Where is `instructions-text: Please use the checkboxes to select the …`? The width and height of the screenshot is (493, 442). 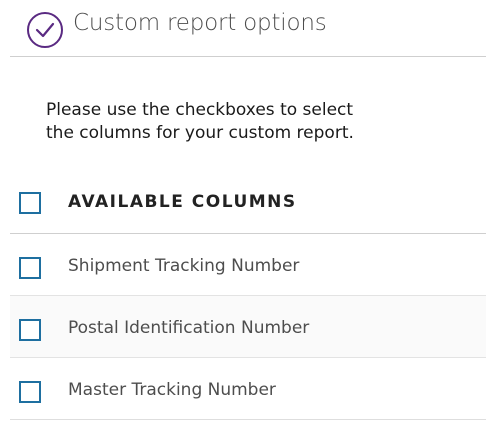 instructions-text: Please use the checkboxes to select the … is located at coordinates (236, 122).